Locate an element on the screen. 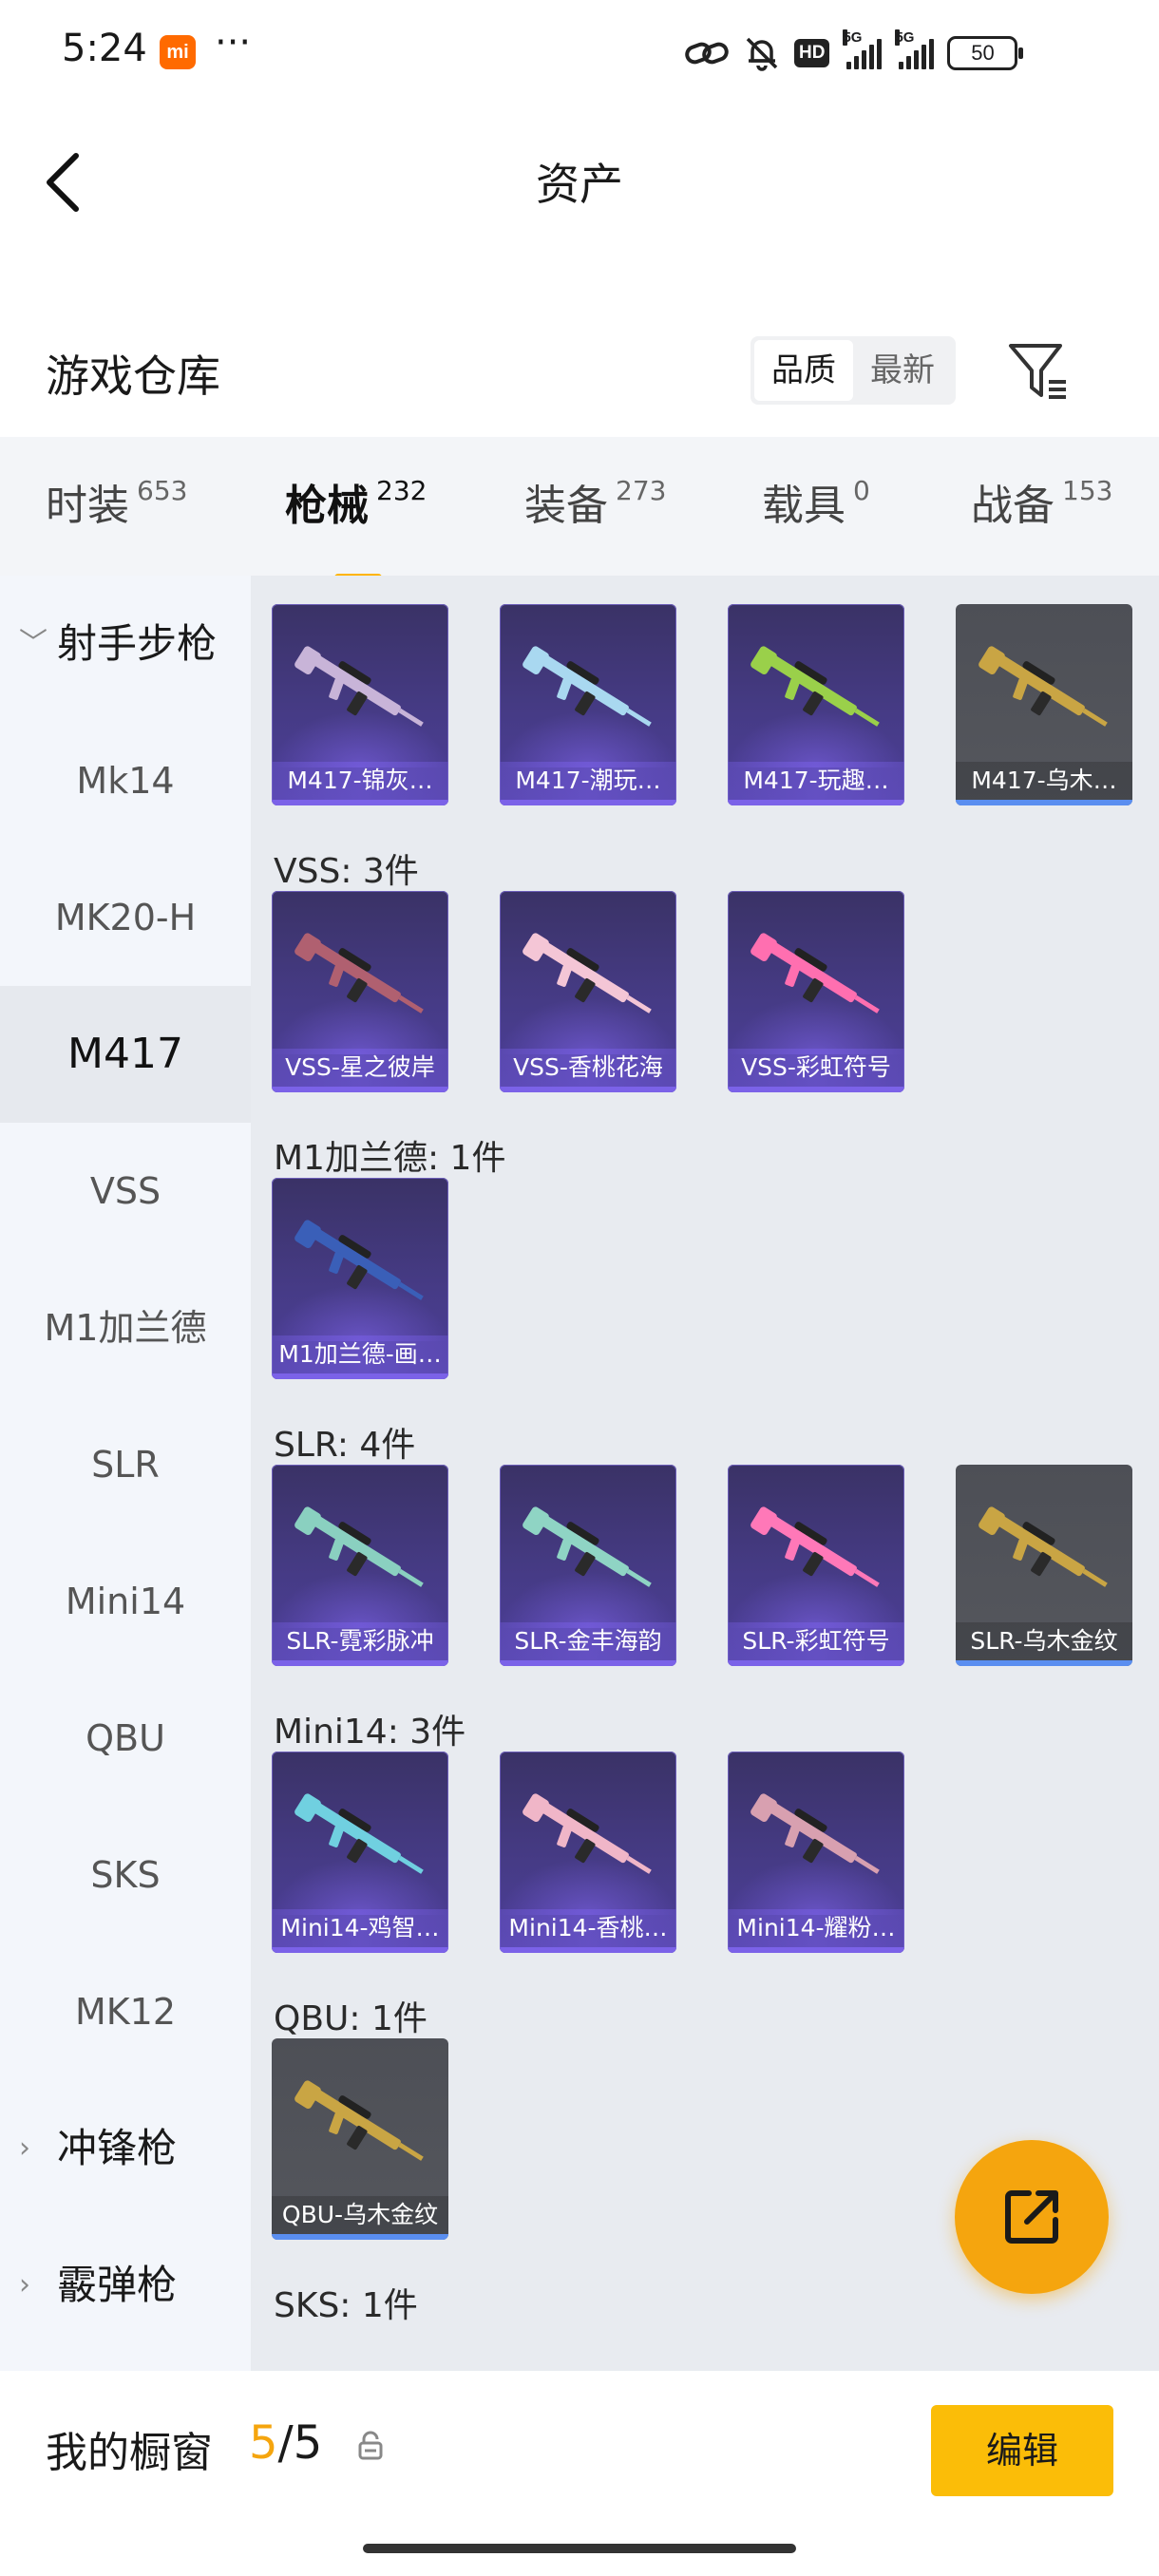  tab-vehicles: 载具 0 is located at coordinates (816, 501).